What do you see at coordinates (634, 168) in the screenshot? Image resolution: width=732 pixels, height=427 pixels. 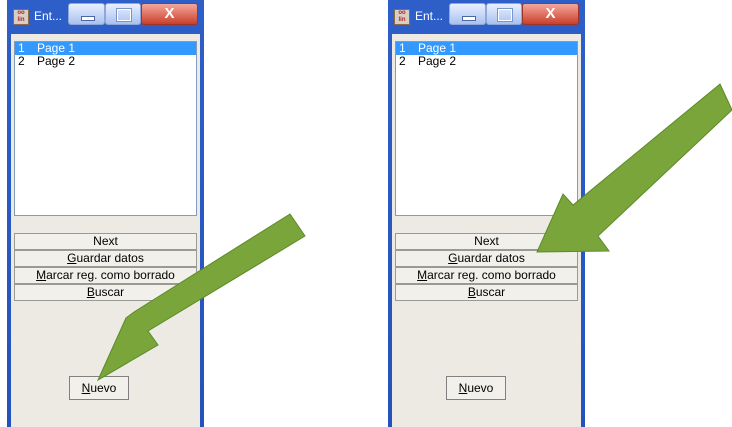 I see `annotation-arrow-right` at bounding box center [634, 168].